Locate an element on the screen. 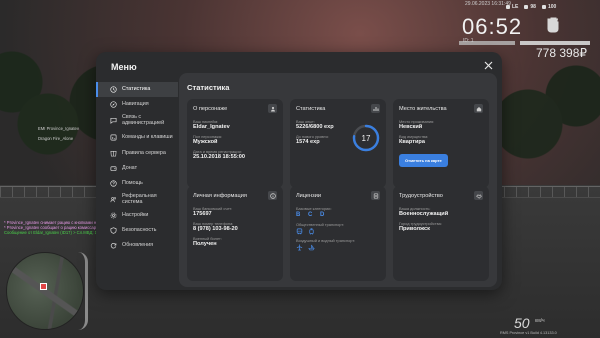  sidebar-item-label: Команды и клавиши is located at coordinates (147, 136).